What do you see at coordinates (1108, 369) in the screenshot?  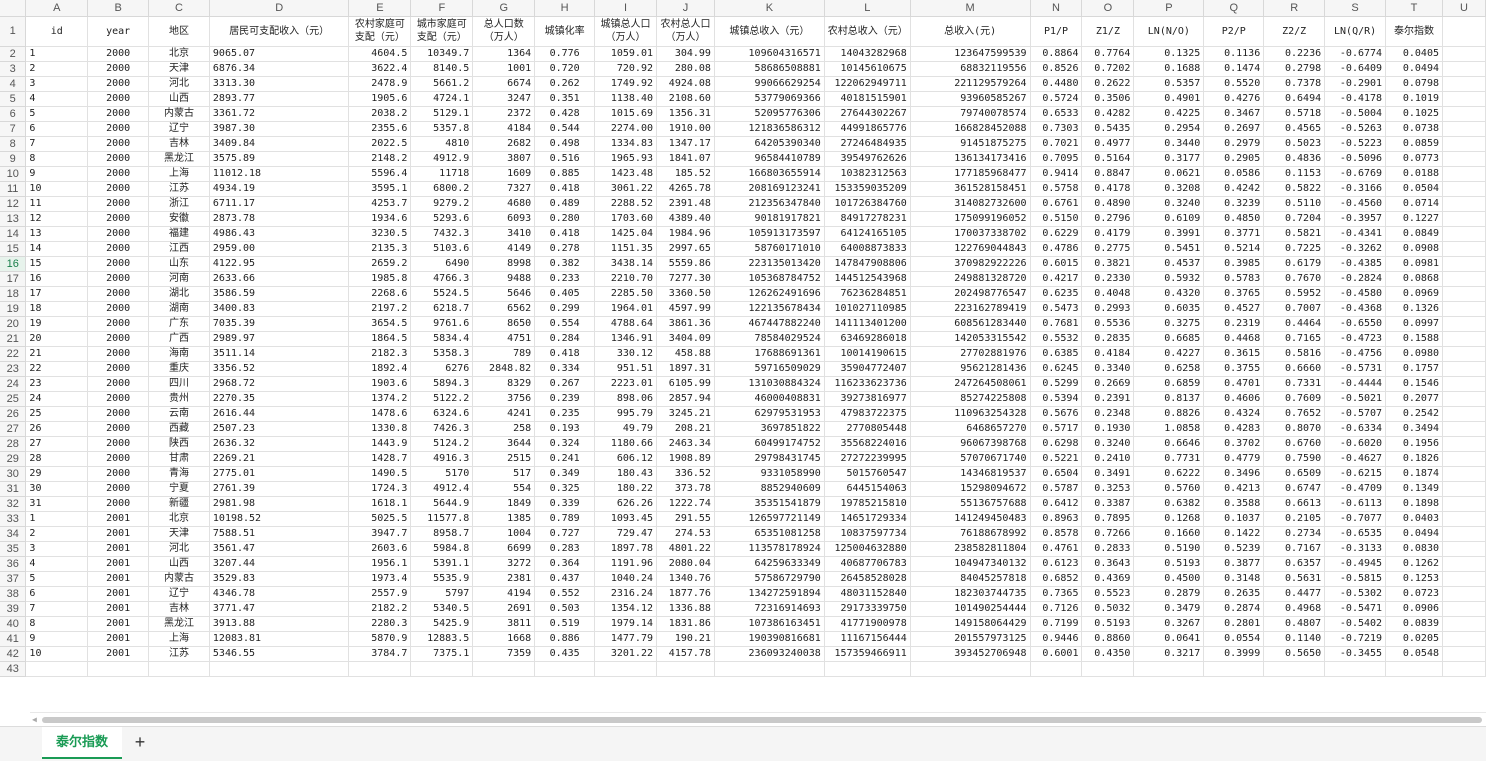 I see `data-cell: 0.3340` at bounding box center [1108, 369].